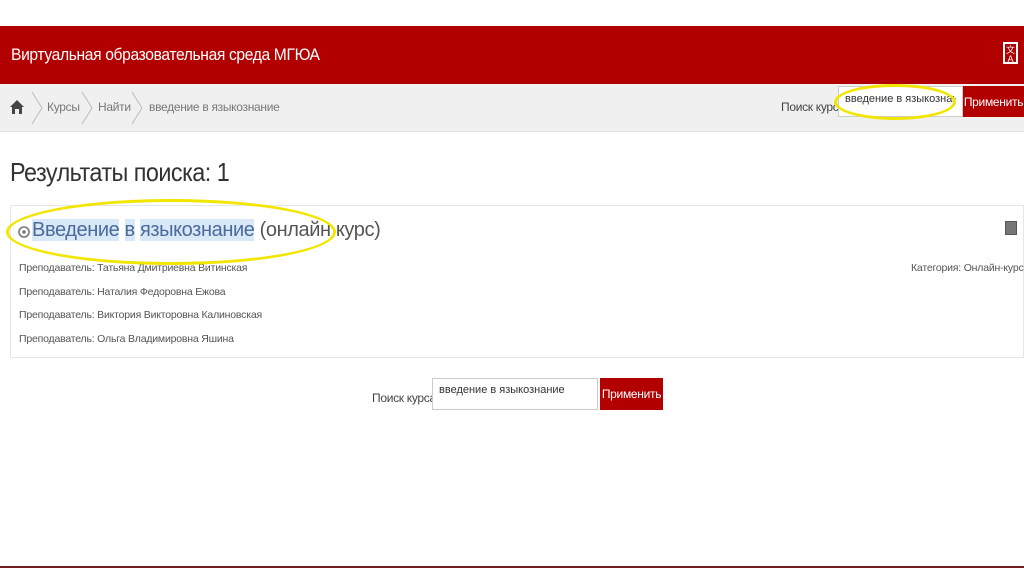  I want to click on course-title-link: Введение в языкознание (онлайн курс), so click(206, 230).